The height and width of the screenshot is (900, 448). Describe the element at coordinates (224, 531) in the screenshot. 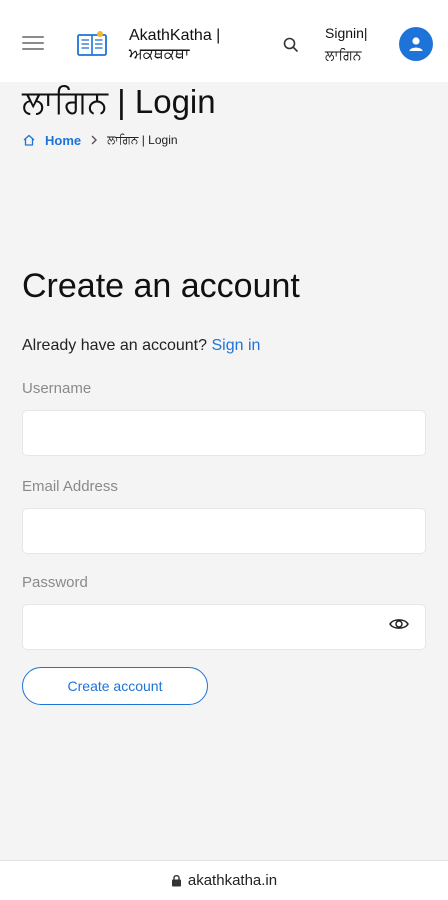

I see `email-field` at that location.